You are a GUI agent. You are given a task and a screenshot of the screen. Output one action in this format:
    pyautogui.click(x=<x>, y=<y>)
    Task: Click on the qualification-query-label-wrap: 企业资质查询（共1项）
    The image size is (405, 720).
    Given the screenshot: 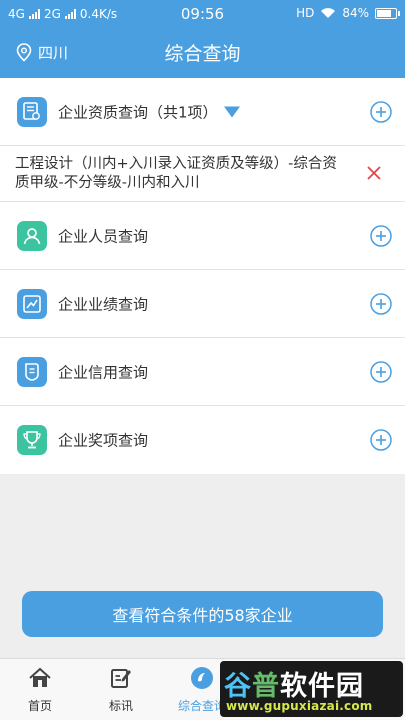 What is the action you would take?
    pyautogui.click(x=149, y=111)
    